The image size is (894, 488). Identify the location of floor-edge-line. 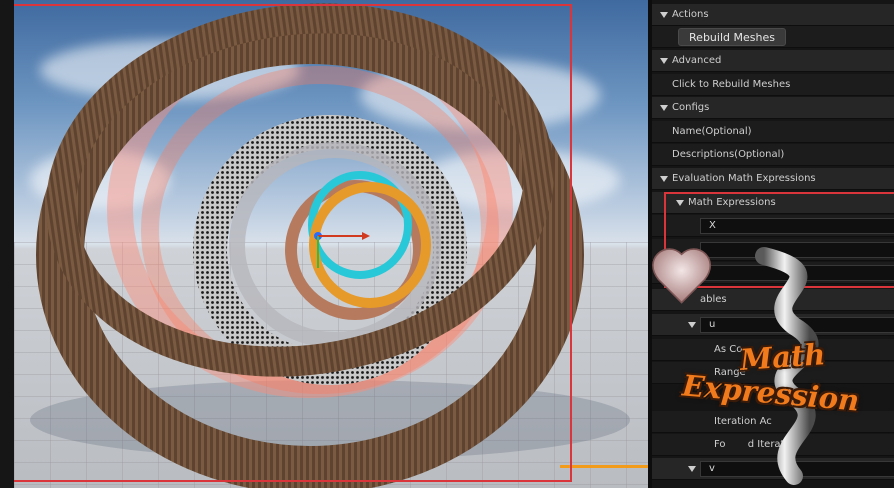
(604, 466).